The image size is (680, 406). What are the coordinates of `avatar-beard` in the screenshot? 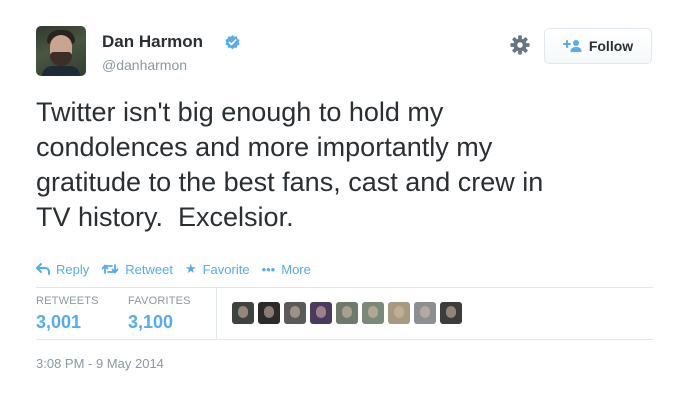 It's located at (61, 59).